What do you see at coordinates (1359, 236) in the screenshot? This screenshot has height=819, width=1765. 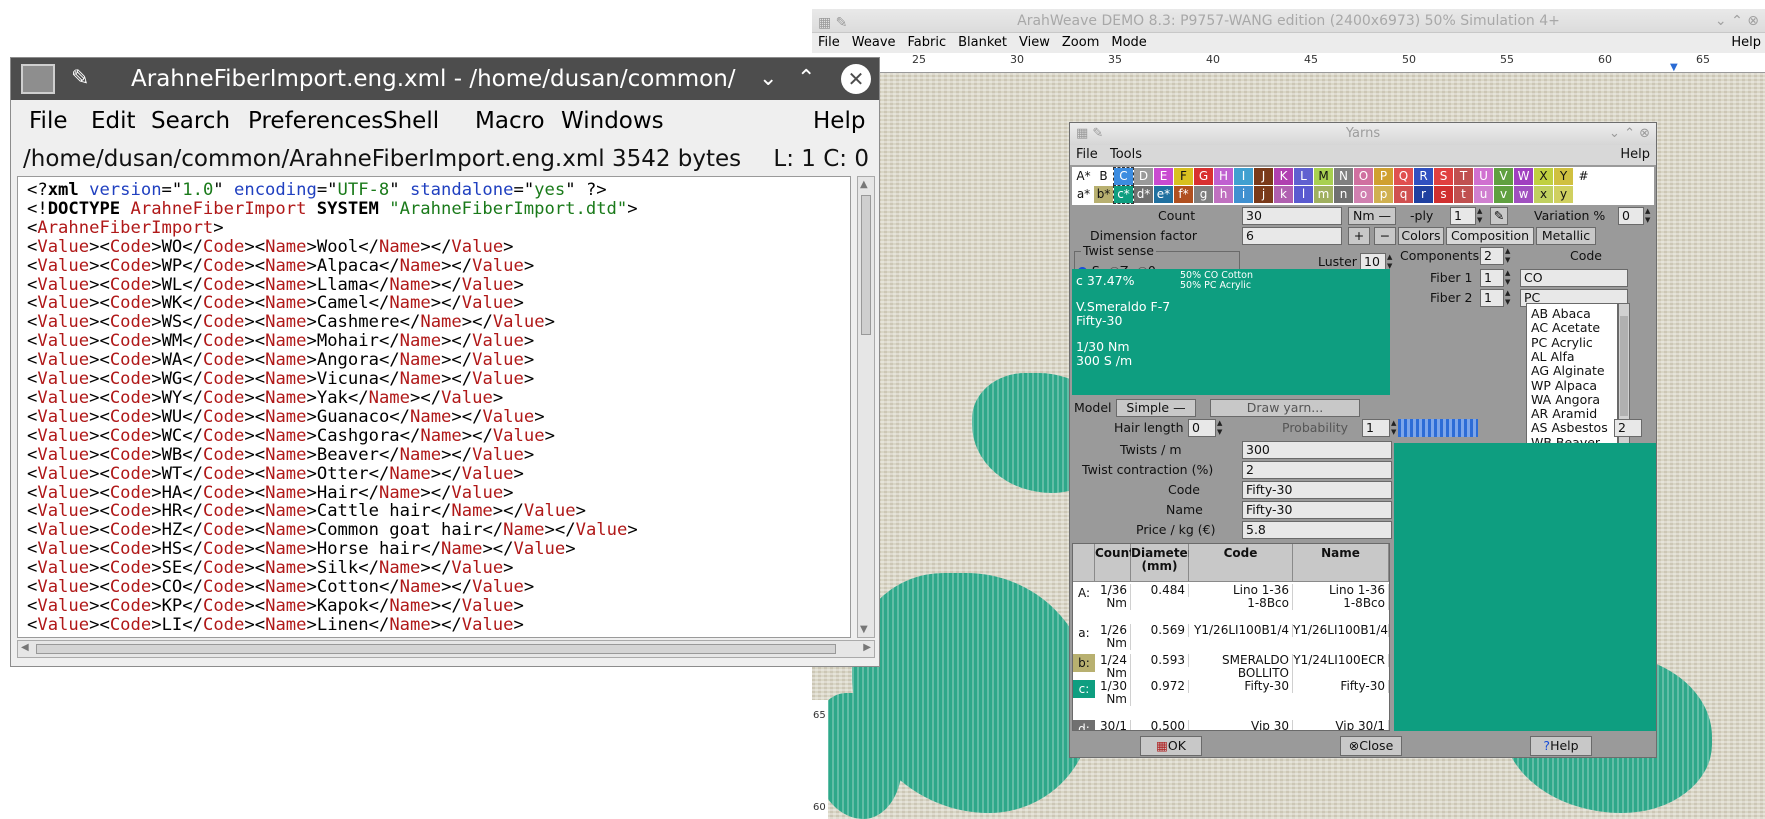 I see `add-icon: +` at bounding box center [1359, 236].